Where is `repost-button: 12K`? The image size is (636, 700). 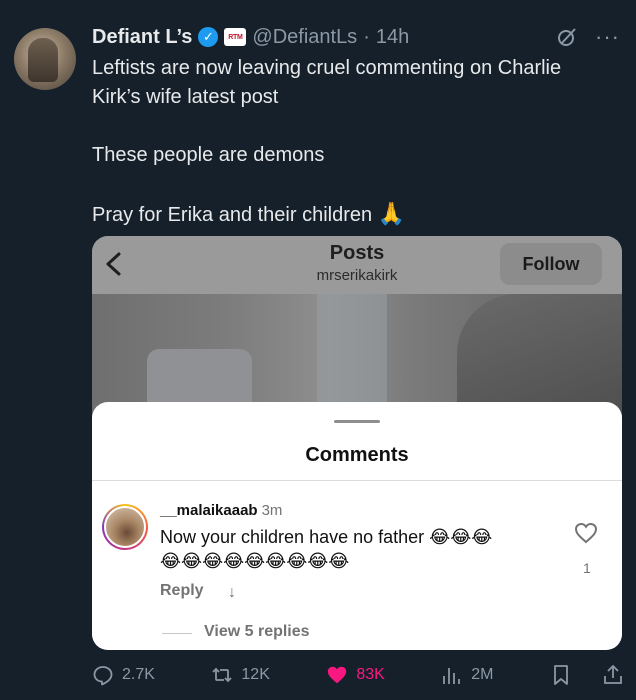 repost-button: 12K is located at coordinates (240, 675).